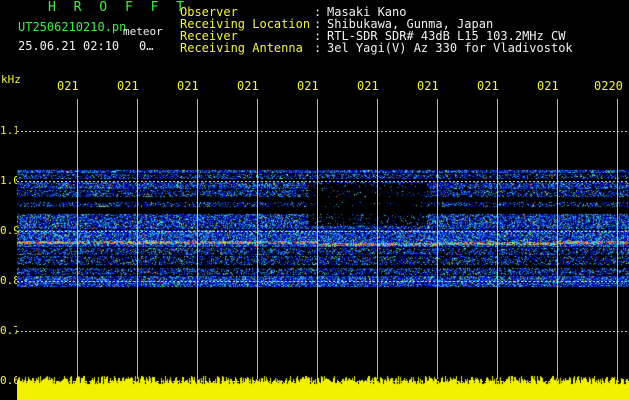 The image size is (629, 400). What do you see at coordinates (323, 387) in the screenshot?
I see `amplitude-band` at bounding box center [323, 387].